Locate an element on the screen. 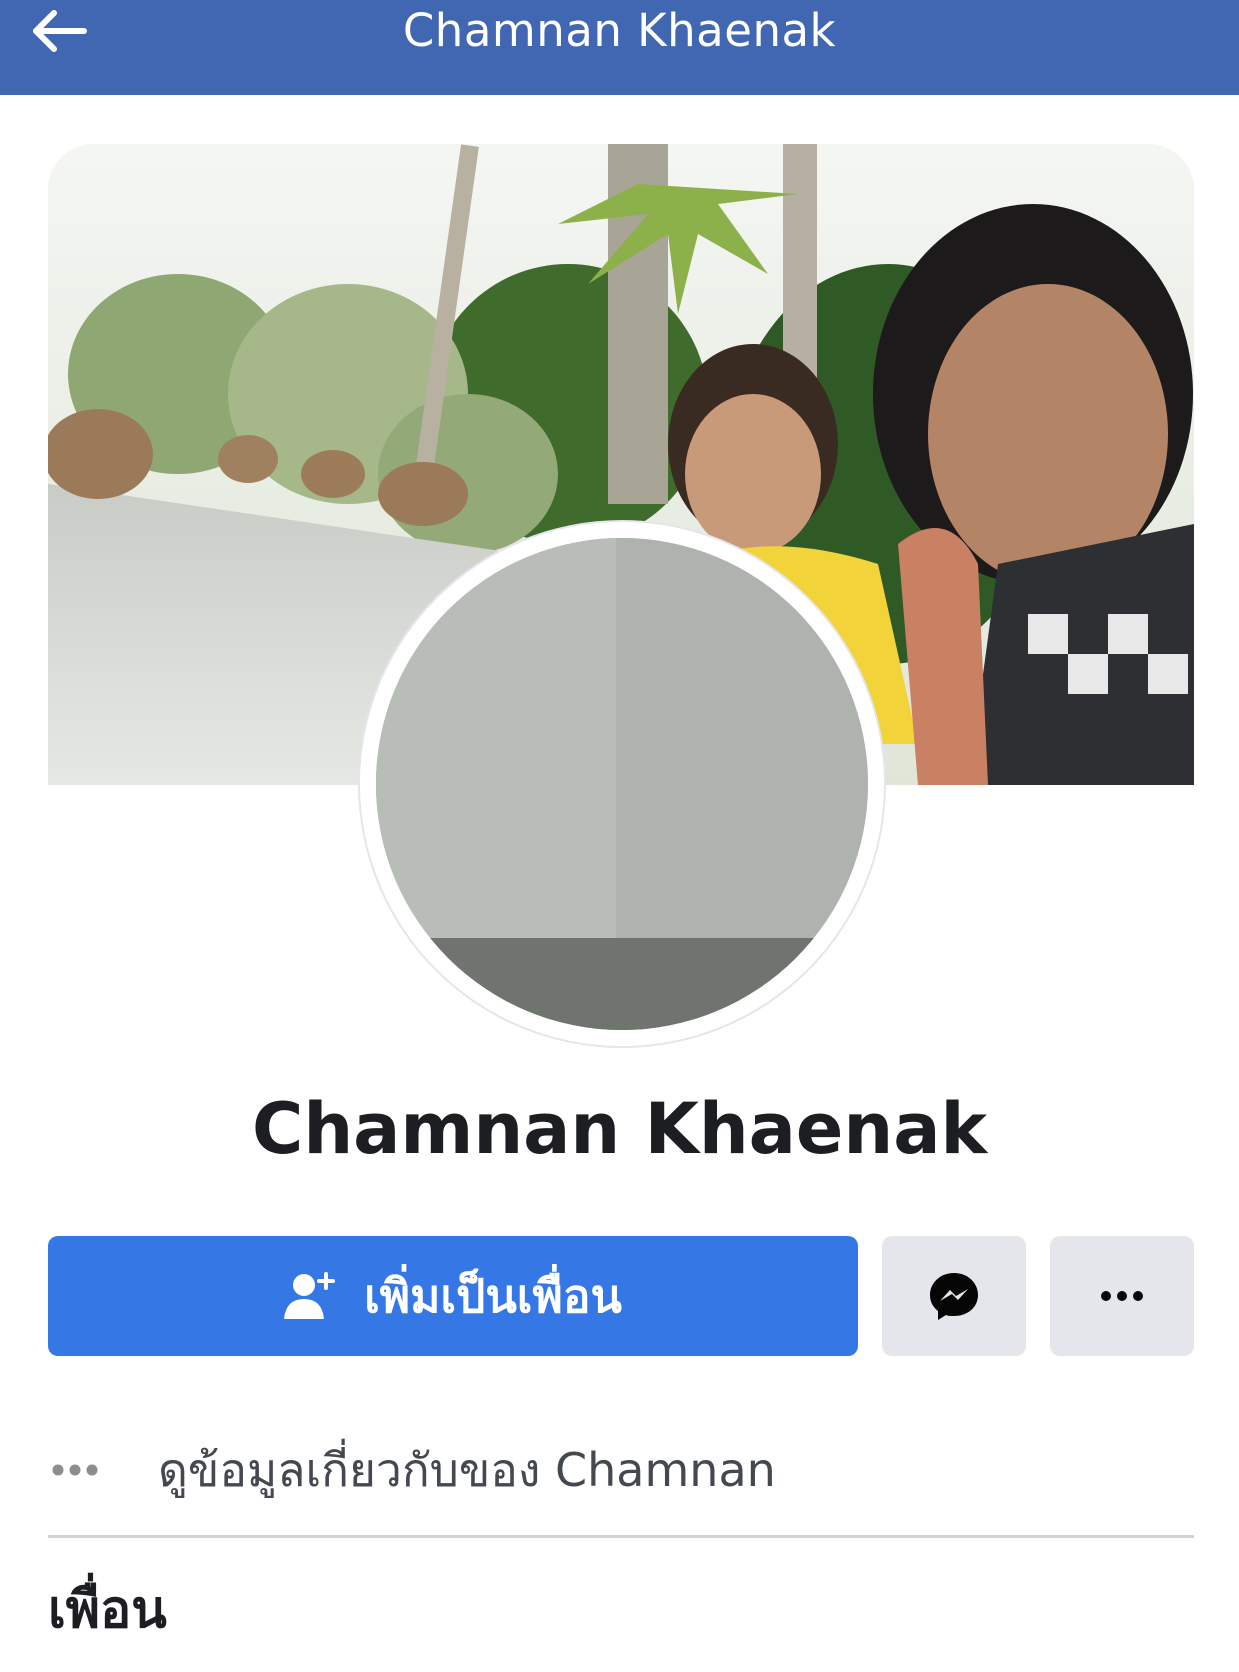 This screenshot has height=1672, width=1239. about-link: ดูข้อมูลเกี่ยวกับของ Chamnan is located at coordinates (621, 1470).